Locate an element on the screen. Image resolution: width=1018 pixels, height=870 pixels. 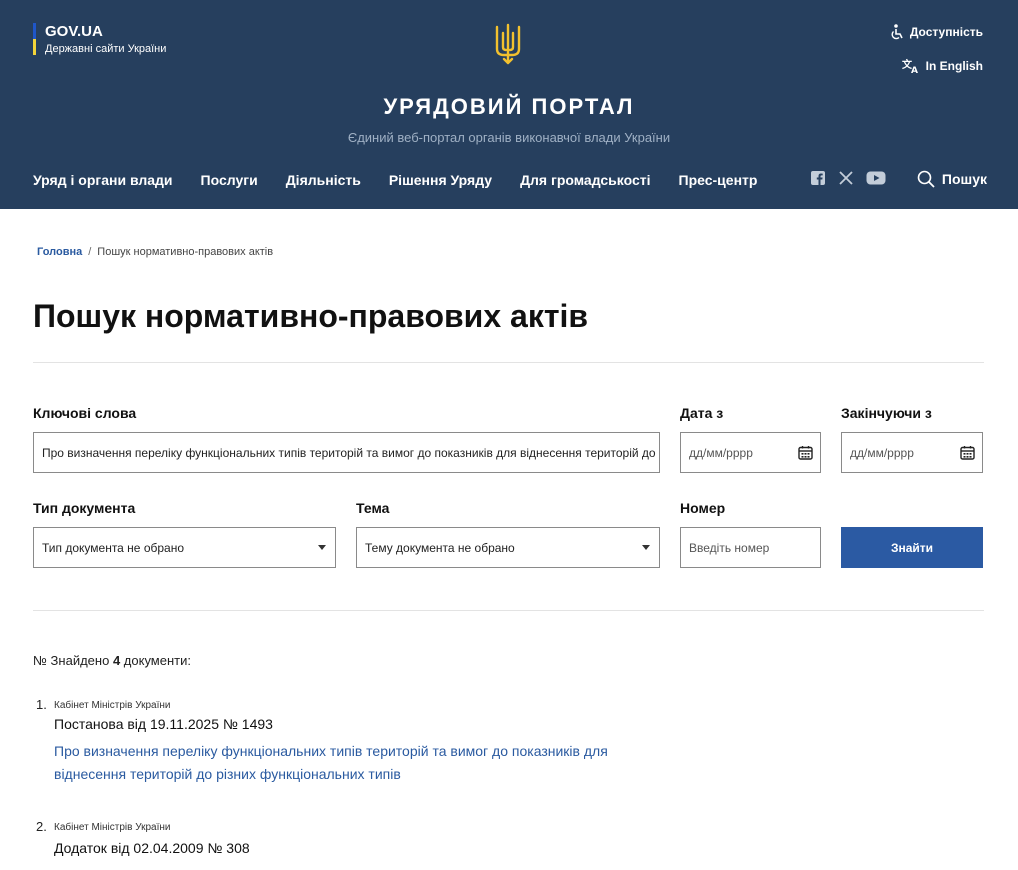
number-input: Введіть номер is located at coordinates (750, 547).